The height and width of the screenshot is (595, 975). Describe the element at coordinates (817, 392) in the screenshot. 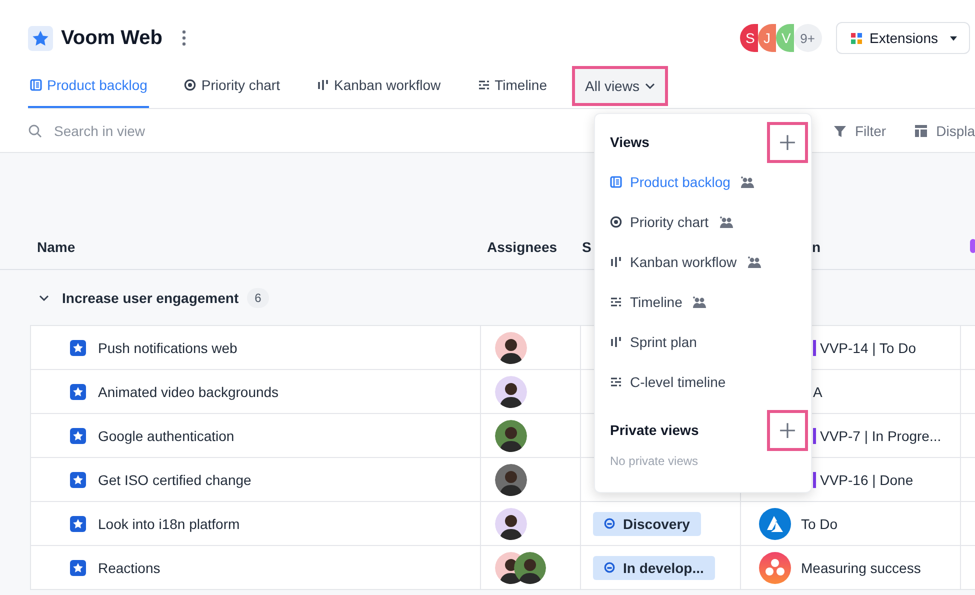

I see `integration-text: A` at that location.